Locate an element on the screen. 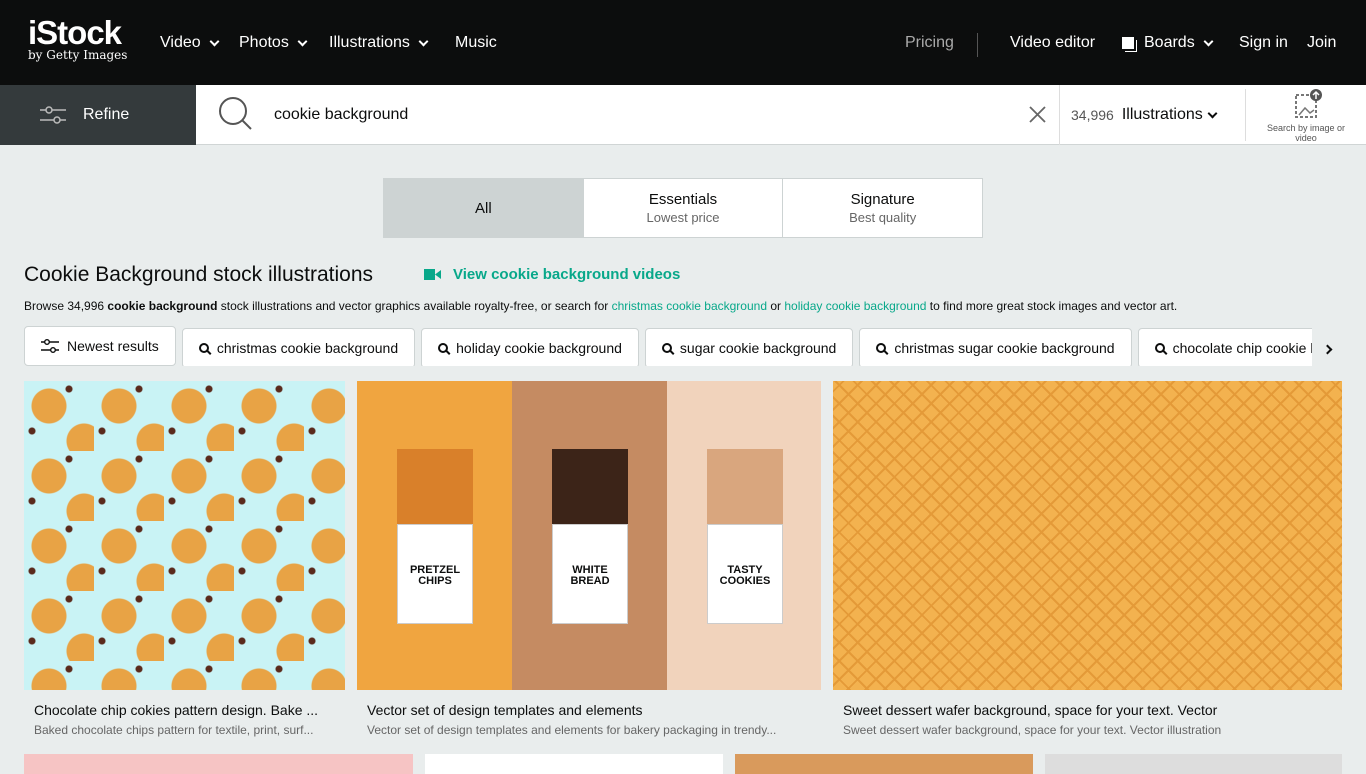 This screenshot has height=774, width=1366. clear-icon is located at coordinates (1037, 114).